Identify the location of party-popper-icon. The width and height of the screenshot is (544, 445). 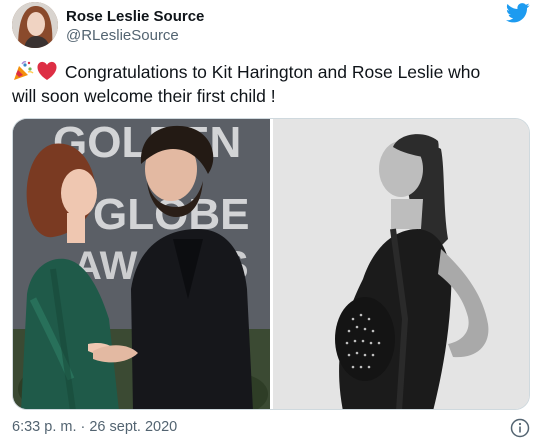
(24, 70).